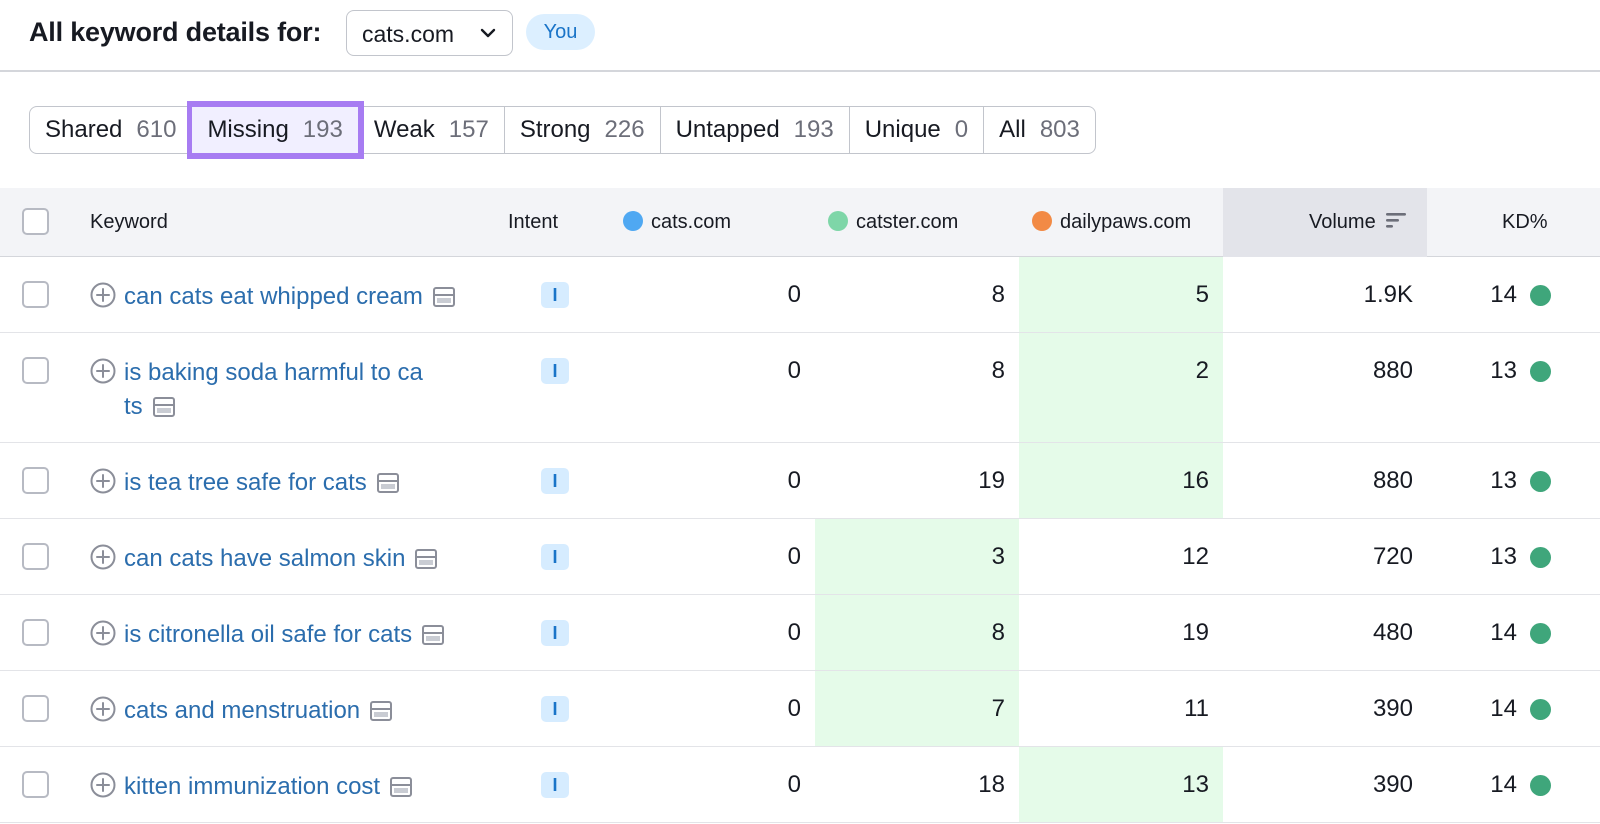 The width and height of the screenshot is (1600, 824). What do you see at coordinates (961, 129) in the screenshot?
I see `tab-count: 0` at bounding box center [961, 129].